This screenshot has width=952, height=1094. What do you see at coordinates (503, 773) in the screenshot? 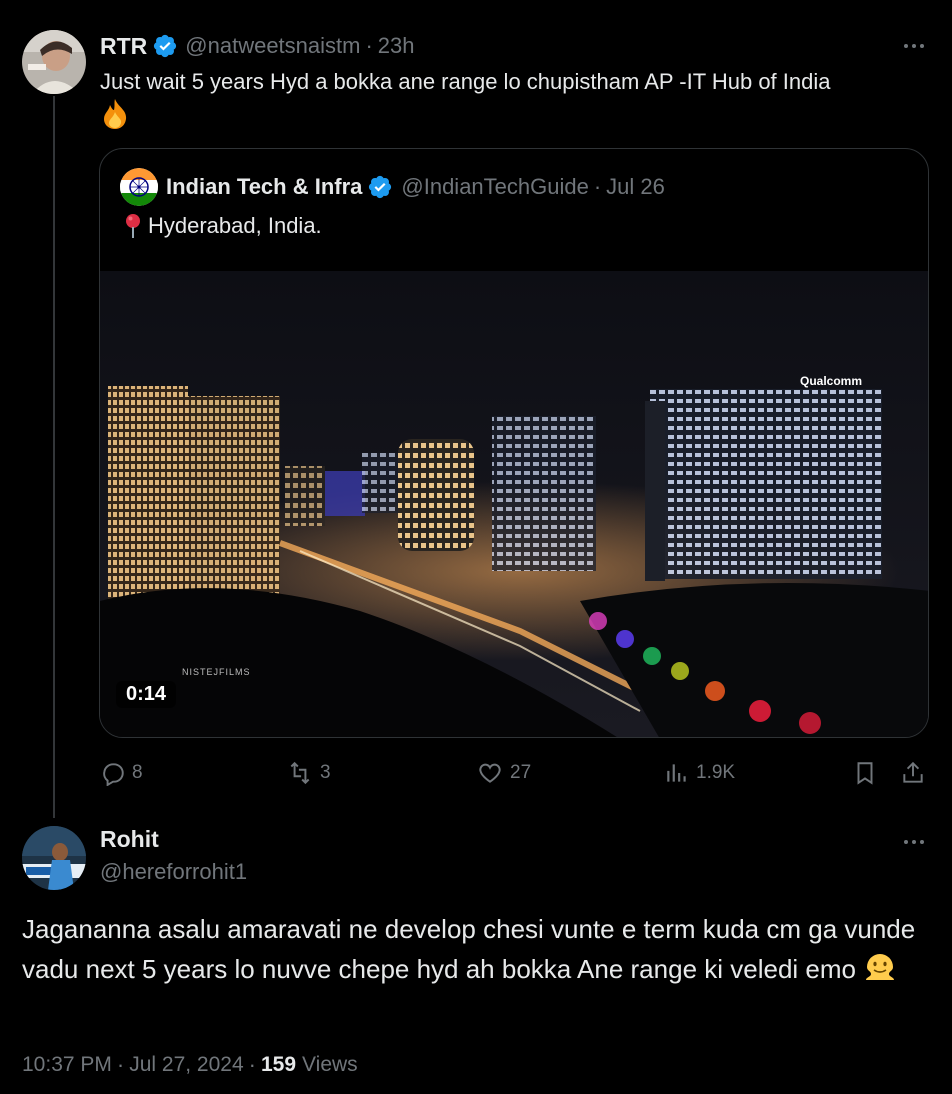
I see `like-button: 27` at bounding box center [503, 773].